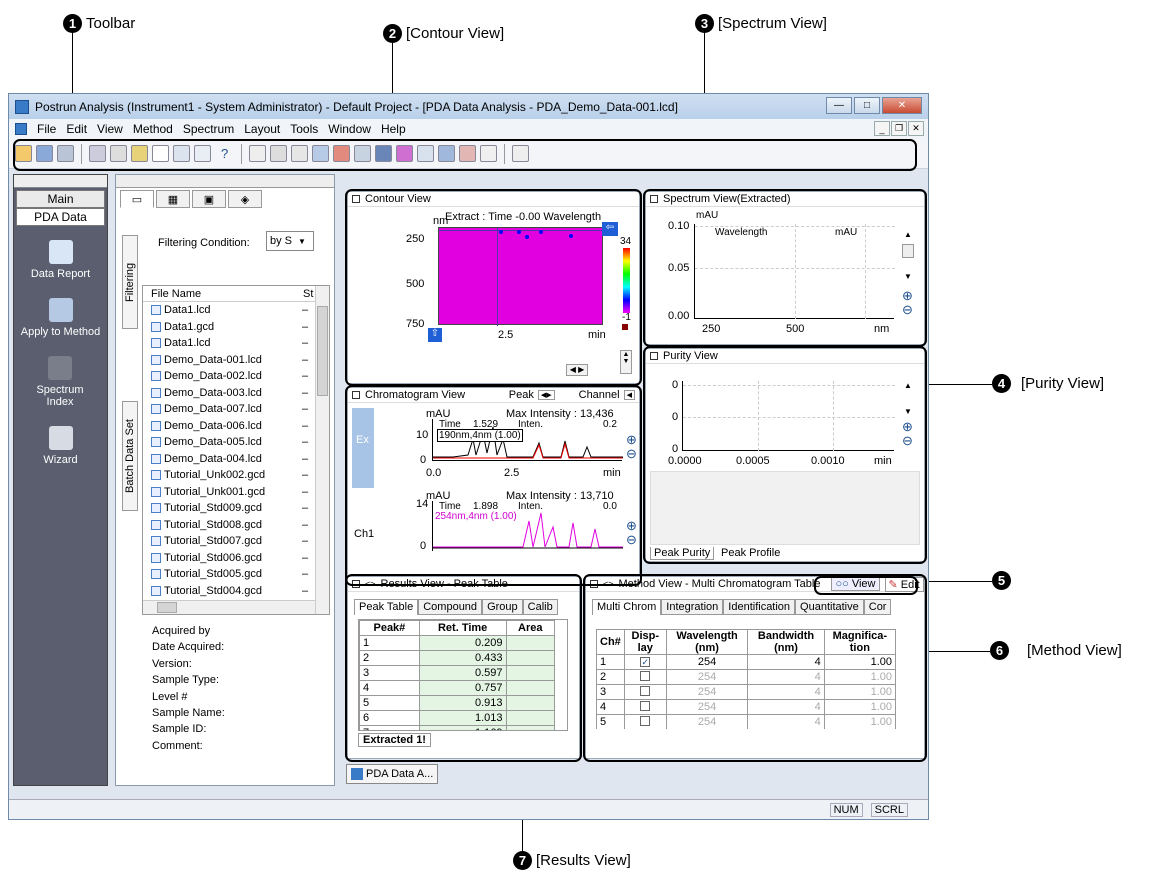 The image size is (1166, 883). What do you see at coordinates (209, 199) in the screenshot?
I see `tab-method-icon: ▣` at bounding box center [209, 199].